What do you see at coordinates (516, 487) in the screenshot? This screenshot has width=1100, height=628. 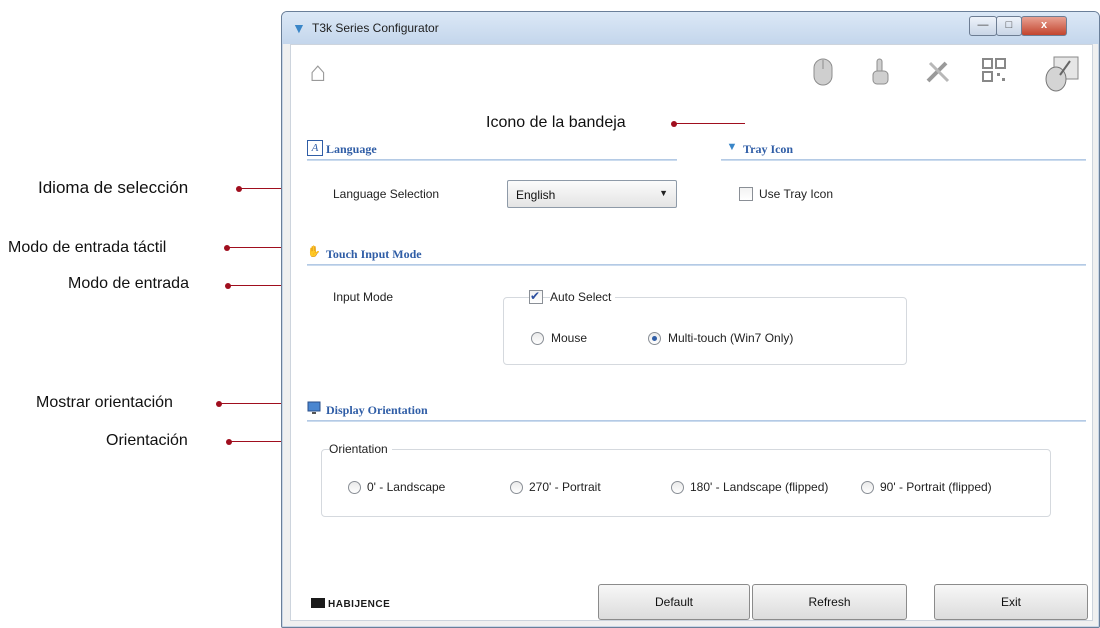 I see `orientation-270-radio` at bounding box center [516, 487].